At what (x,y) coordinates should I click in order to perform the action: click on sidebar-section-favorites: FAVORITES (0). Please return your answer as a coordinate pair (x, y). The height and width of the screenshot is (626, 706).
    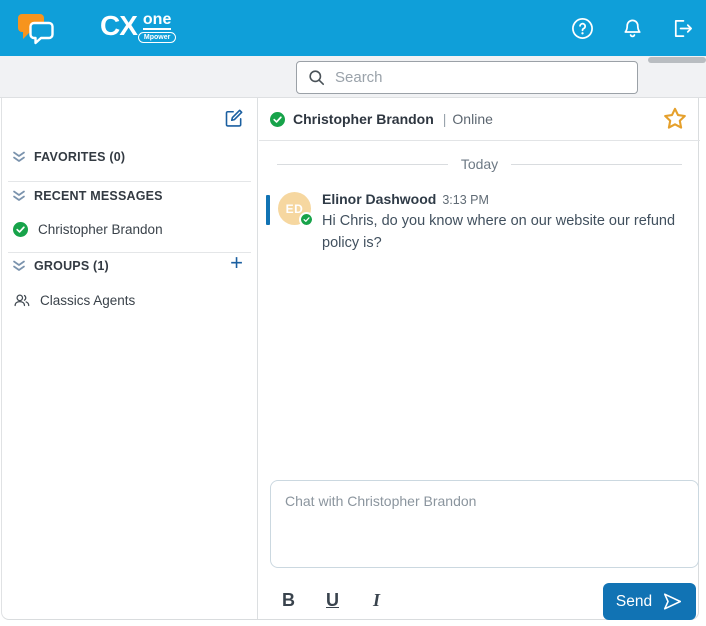
    Looking at the image, I should click on (129, 157).